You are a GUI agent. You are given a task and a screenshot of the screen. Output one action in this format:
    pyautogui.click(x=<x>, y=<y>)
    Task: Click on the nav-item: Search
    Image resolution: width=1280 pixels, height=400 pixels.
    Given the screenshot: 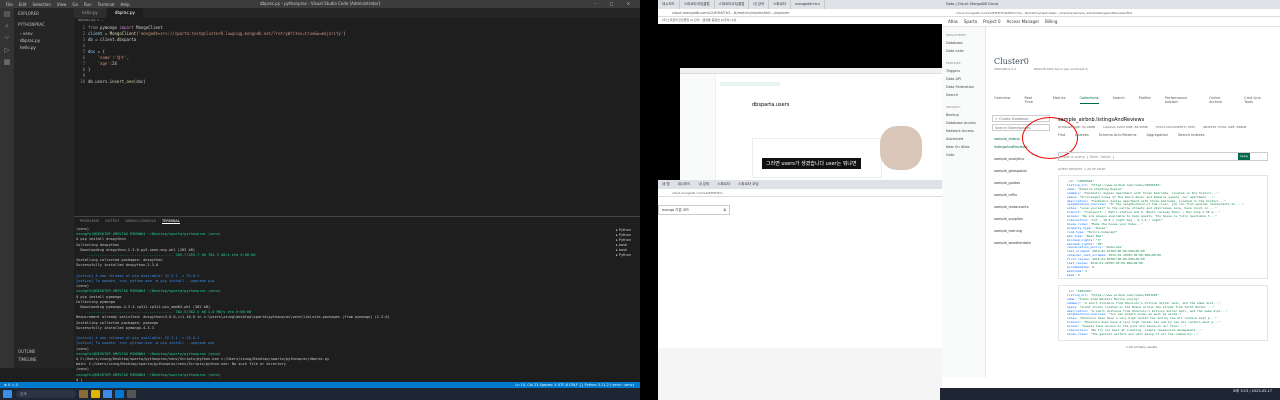 What is the action you would take?
    pyautogui.click(x=963, y=95)
    